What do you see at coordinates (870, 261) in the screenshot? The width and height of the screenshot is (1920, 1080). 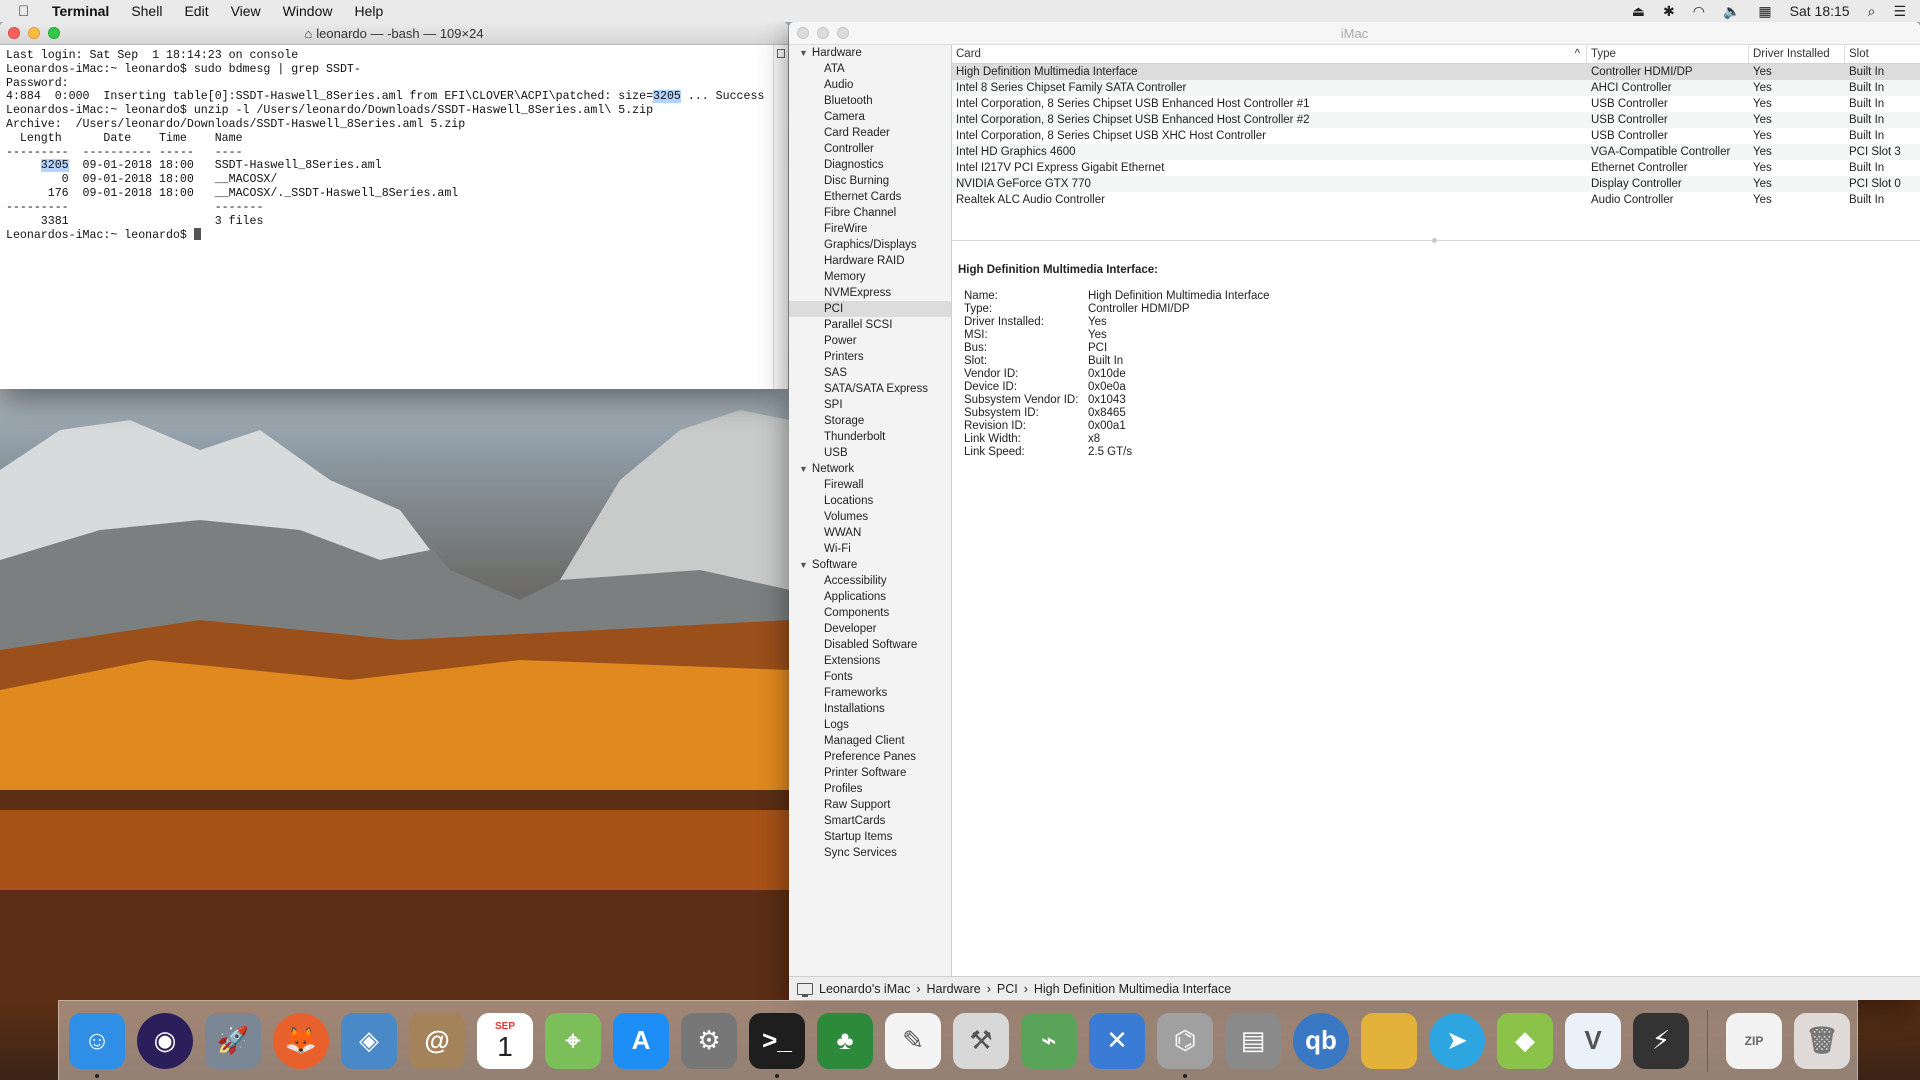 I see `sidebar-item: Hardware RAID` at bounding box center [870, 261].